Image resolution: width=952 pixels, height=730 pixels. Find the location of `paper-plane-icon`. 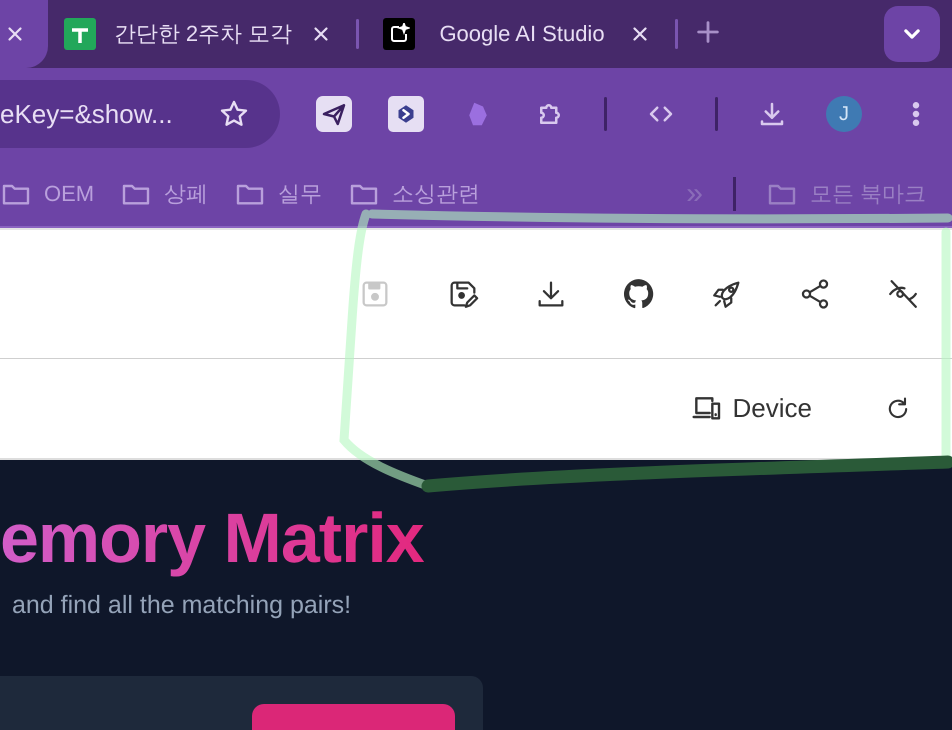

paper-plane-icon is located at coordinates (334, 114).